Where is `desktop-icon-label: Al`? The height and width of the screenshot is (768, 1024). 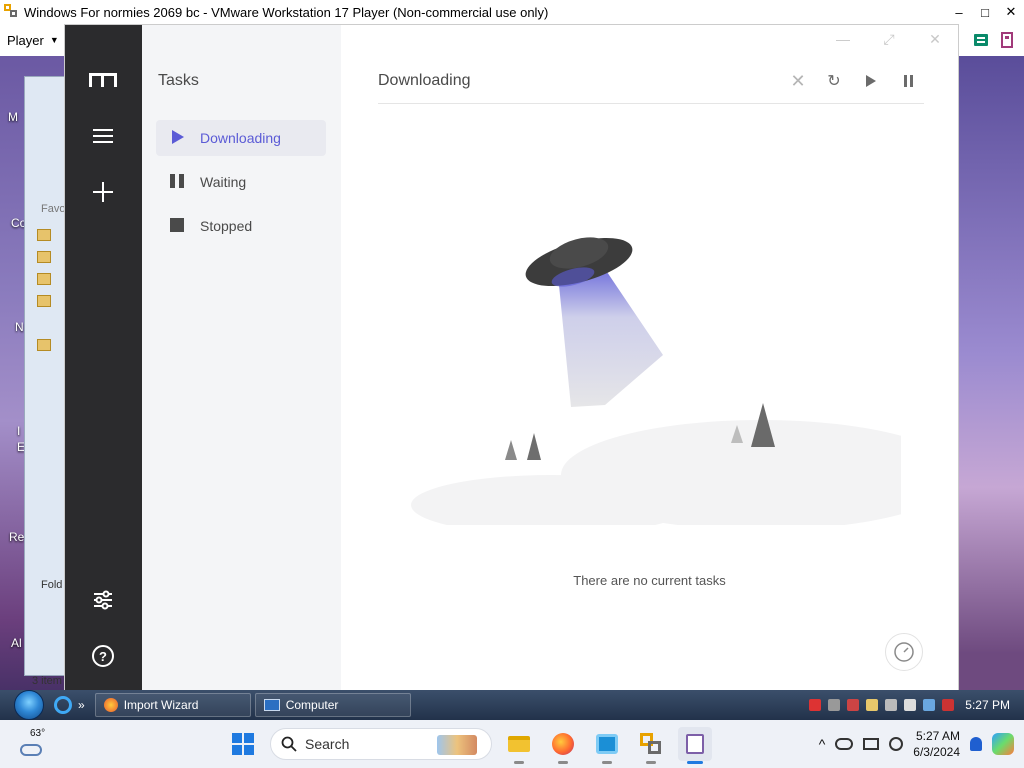 desktop-icon-label: Al is located at coordinates (16, 643).